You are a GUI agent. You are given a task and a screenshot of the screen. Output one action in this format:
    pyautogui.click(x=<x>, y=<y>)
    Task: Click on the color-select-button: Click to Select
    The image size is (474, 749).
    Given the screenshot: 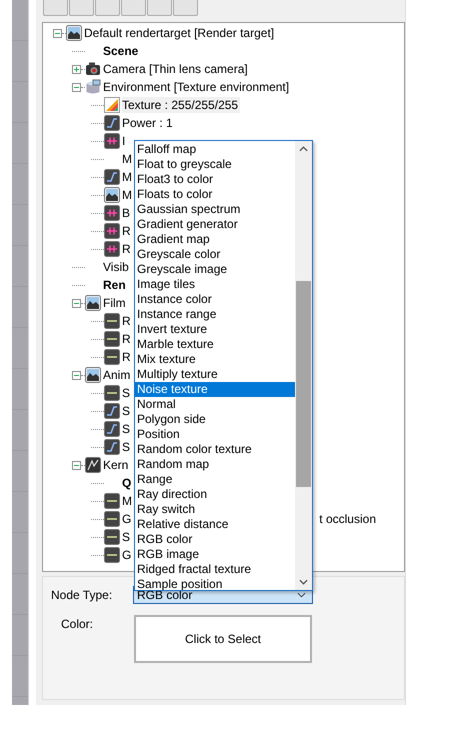 What is the action you would take?
    pyautogui.click(x=223, y=639)
    